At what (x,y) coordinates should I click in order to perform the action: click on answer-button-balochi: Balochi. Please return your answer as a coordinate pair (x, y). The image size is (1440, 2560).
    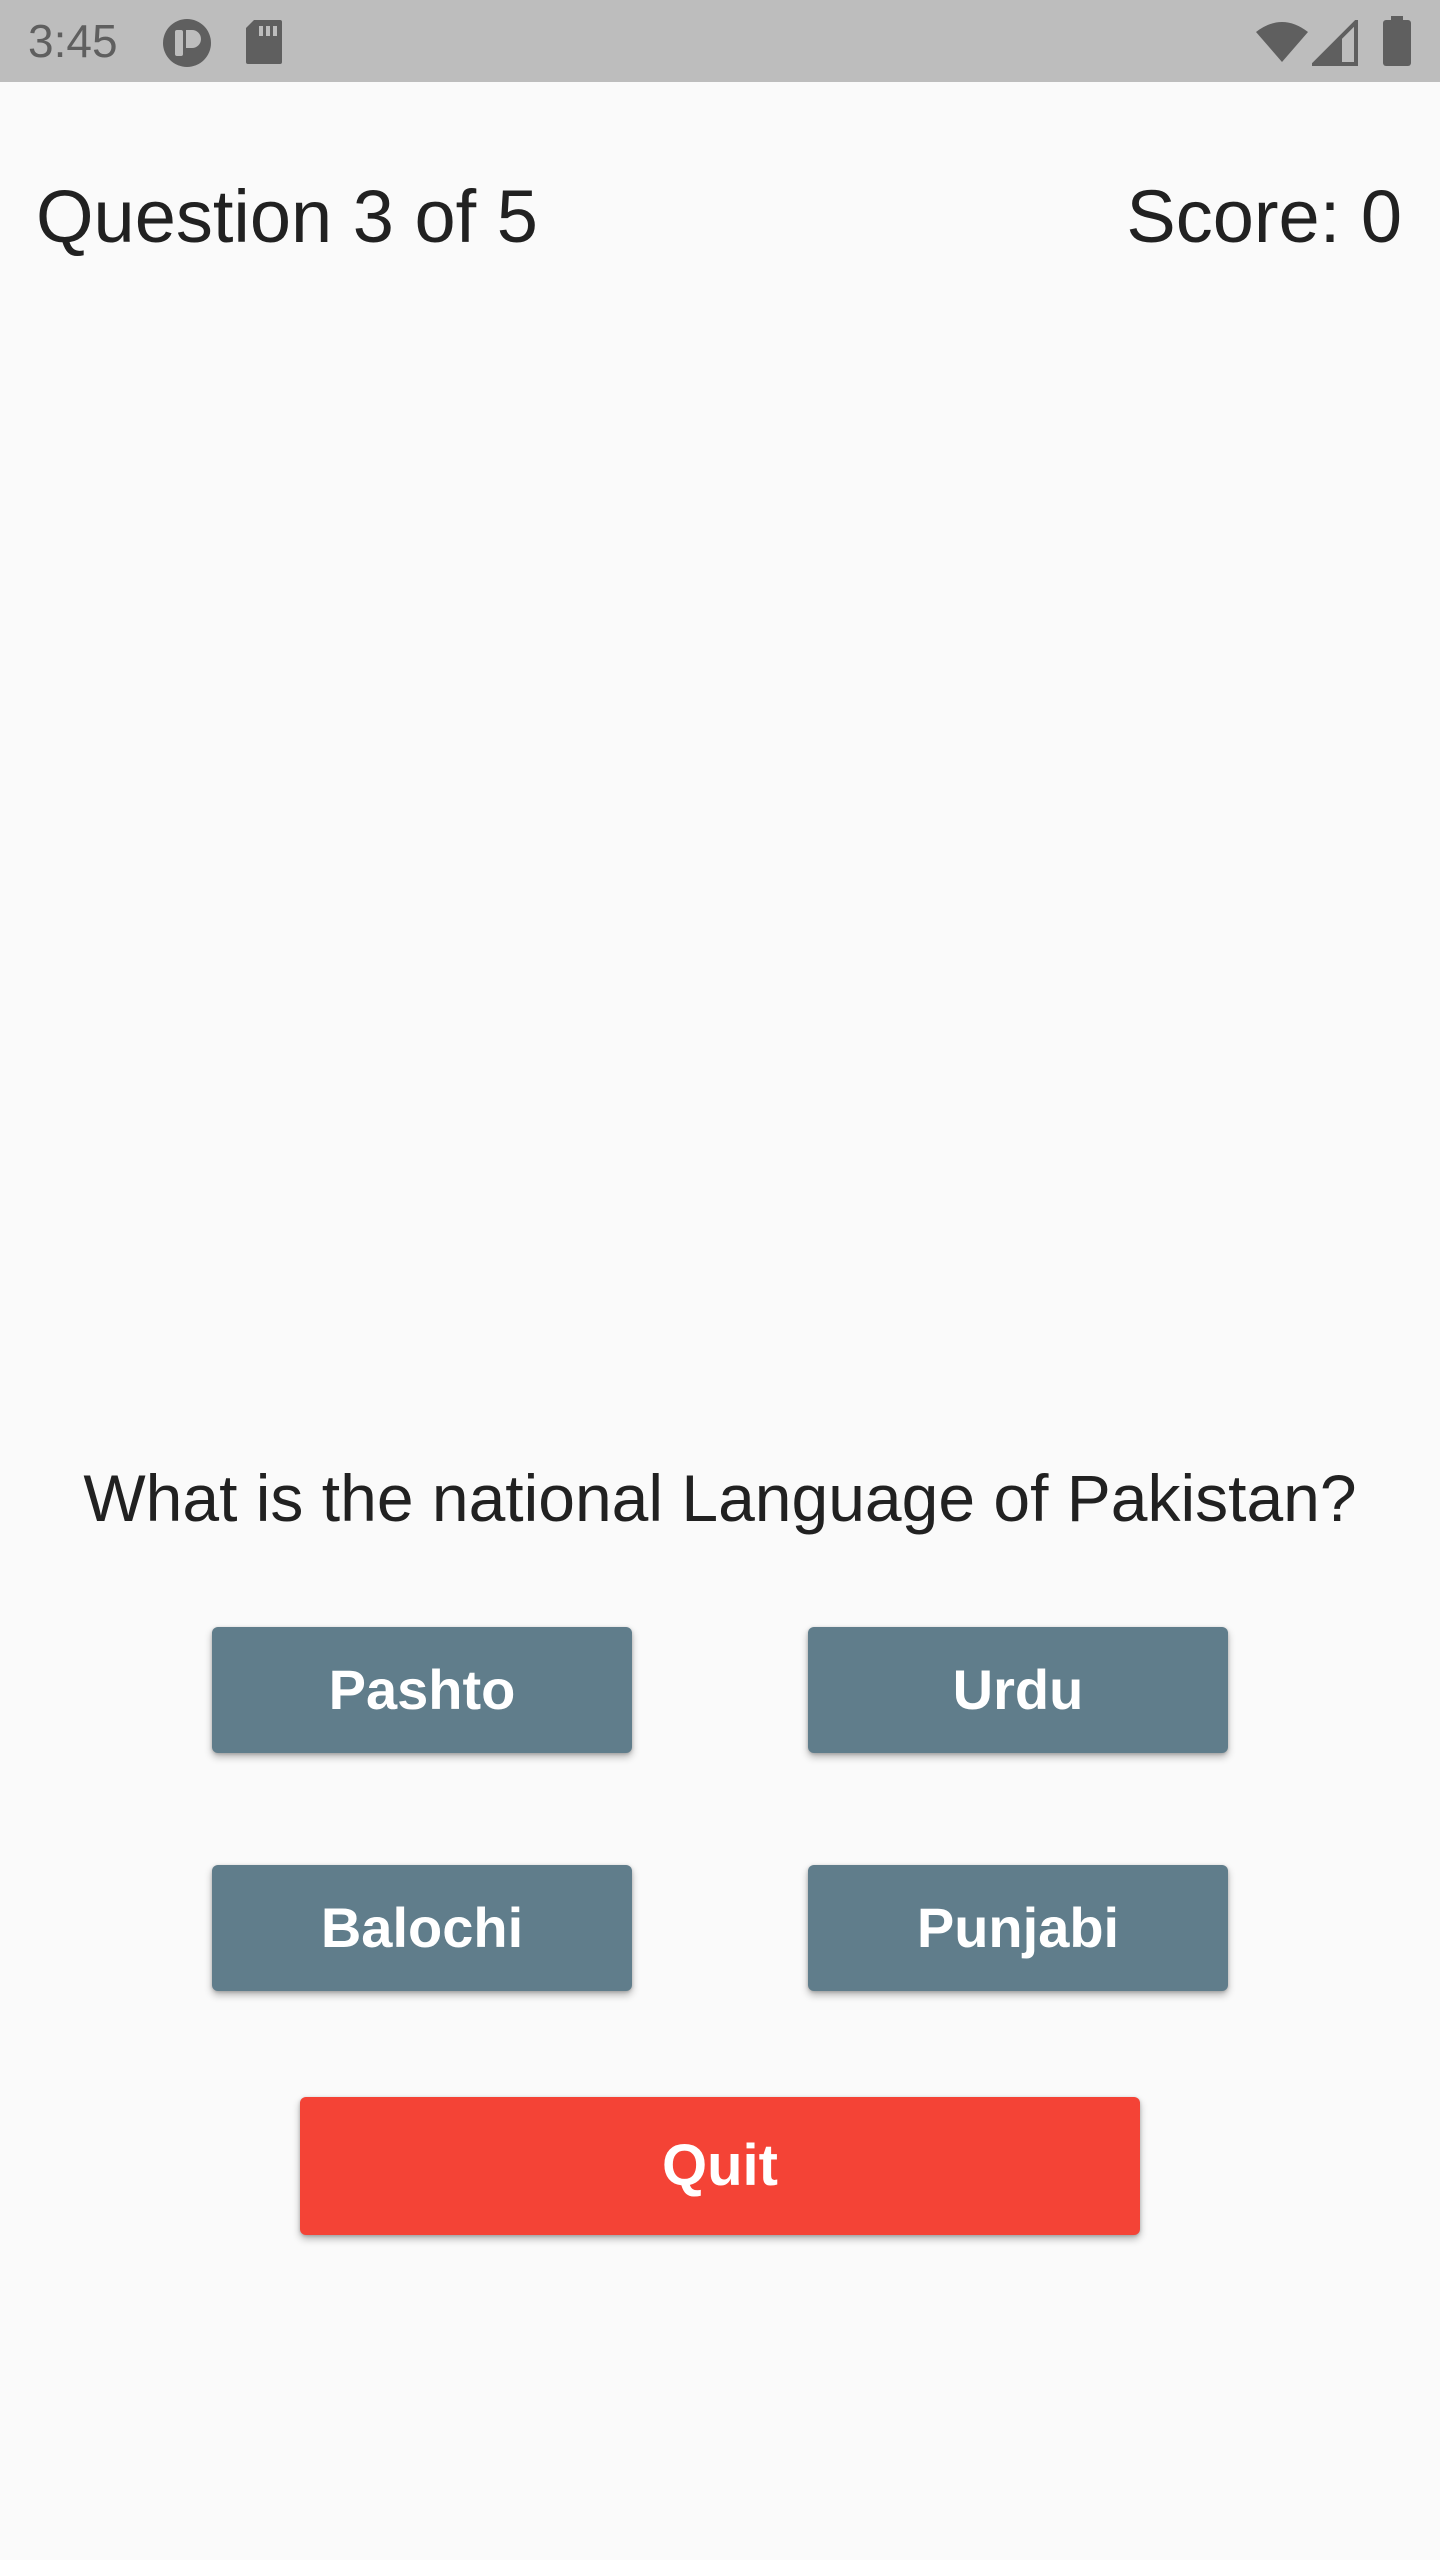
    Looking at the image, I should click on (422, 1928).